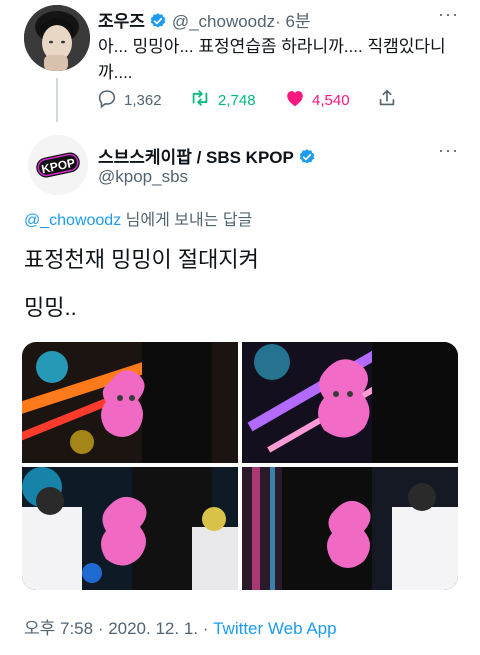  Describe the element at coordinates (223, 21) in the screenshot. I see `parent-handle: @_chowoodz` at that location.